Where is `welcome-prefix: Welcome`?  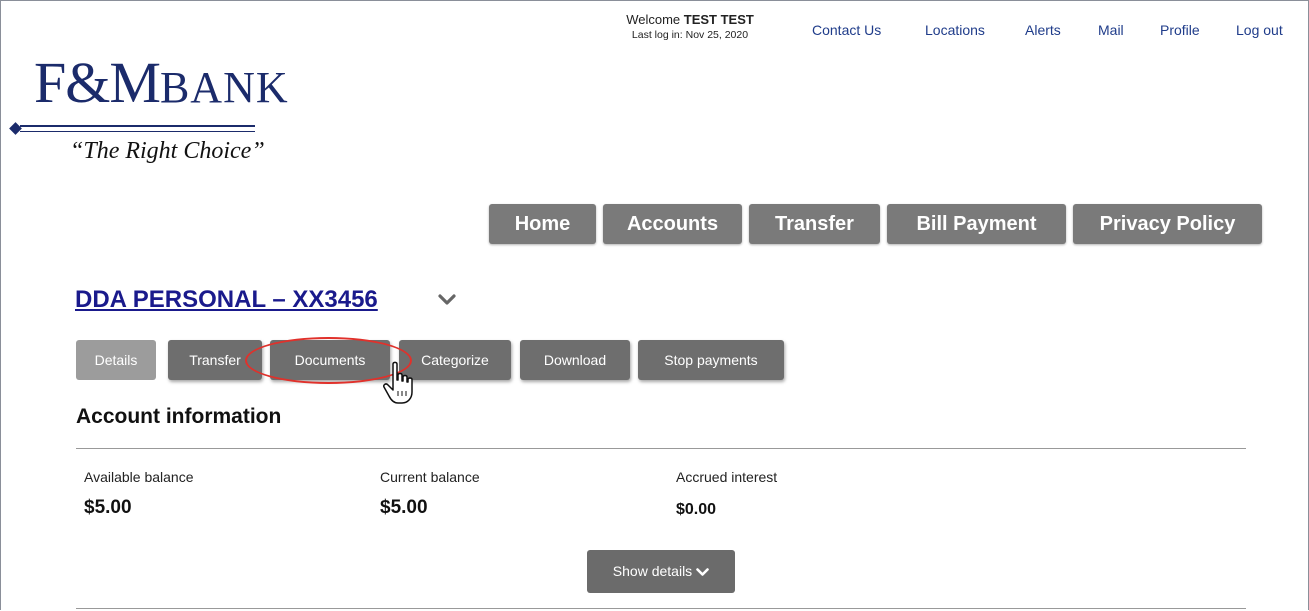
welcome-prefix: Welcome is located at coordinates (655, 19).